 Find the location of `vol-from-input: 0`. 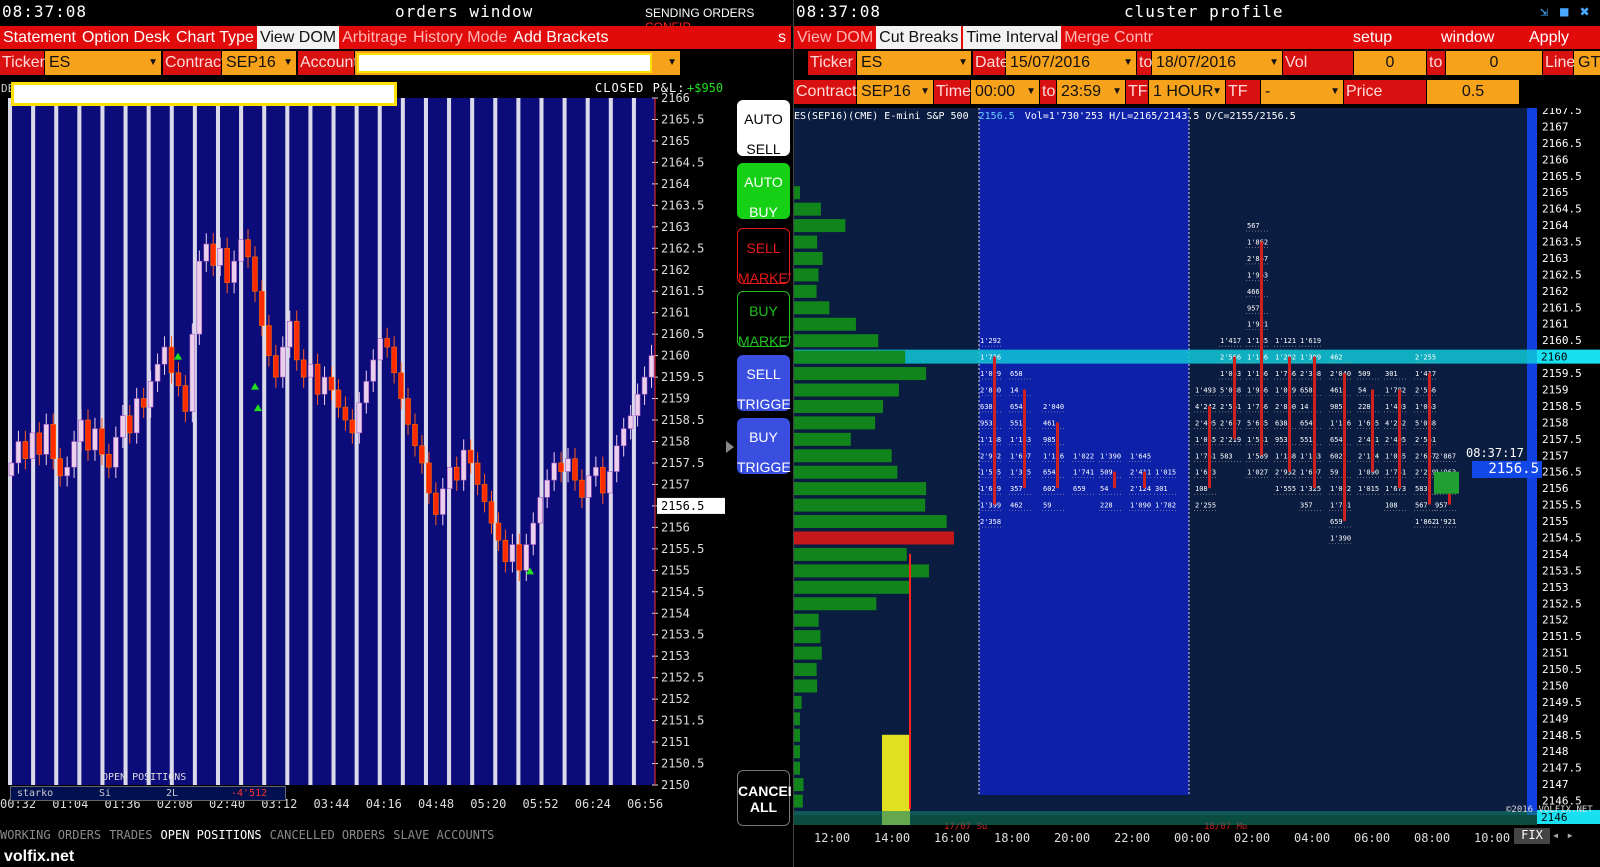

vol-from-input: 0 is located at coordinates (1390, 63).